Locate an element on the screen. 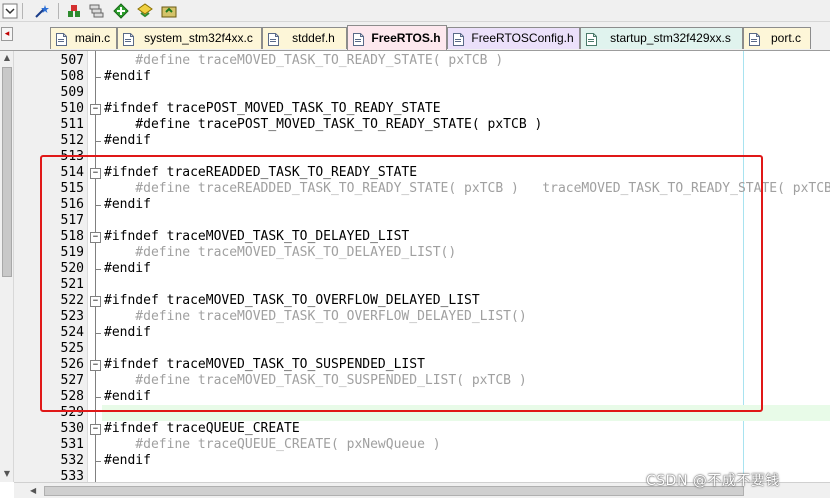 This screenshot has height=498, width=830. tab-stddef-h: stddef.h is located at coordinates (304, 38).